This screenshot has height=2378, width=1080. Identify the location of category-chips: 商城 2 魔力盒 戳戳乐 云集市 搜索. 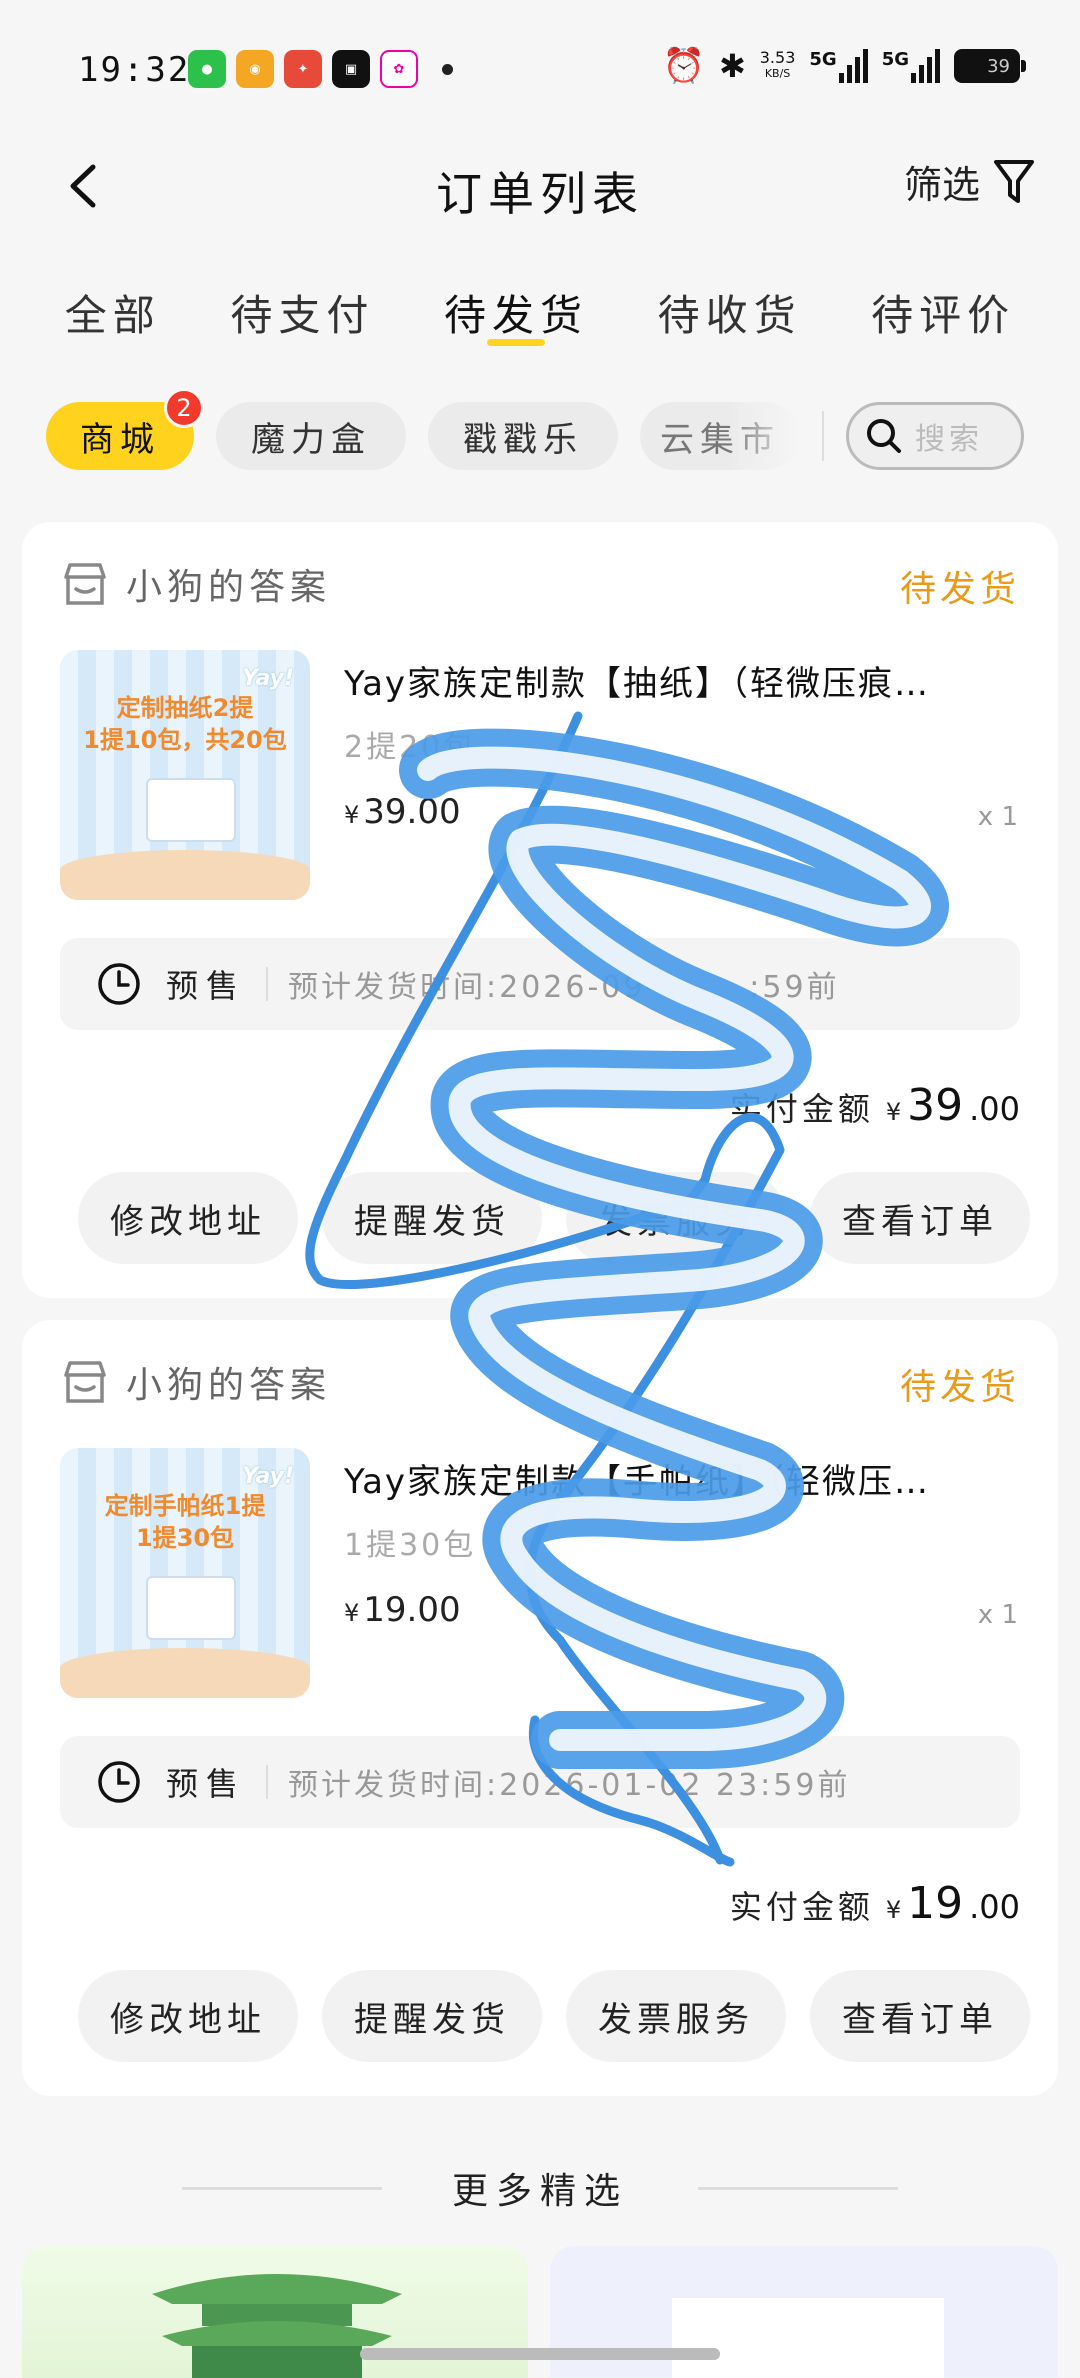
(546, 430).